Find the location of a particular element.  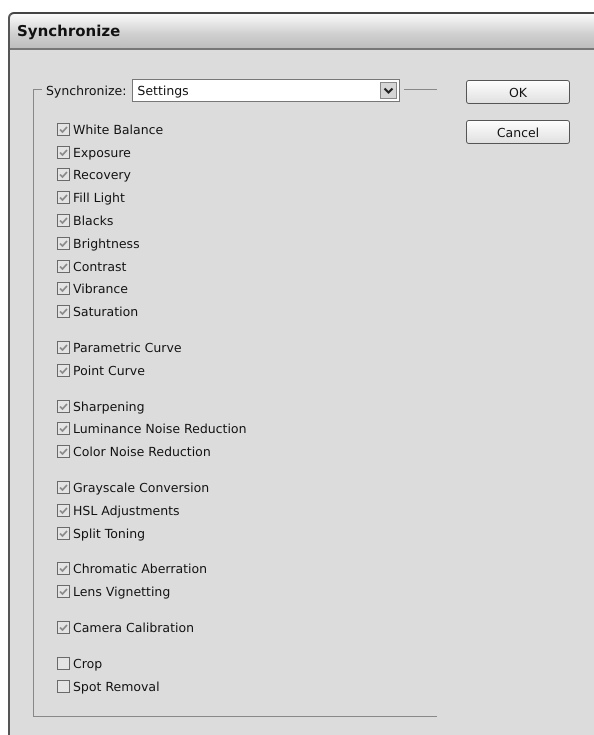

checkbox-label: Crop is located at coordinates (87, 663).